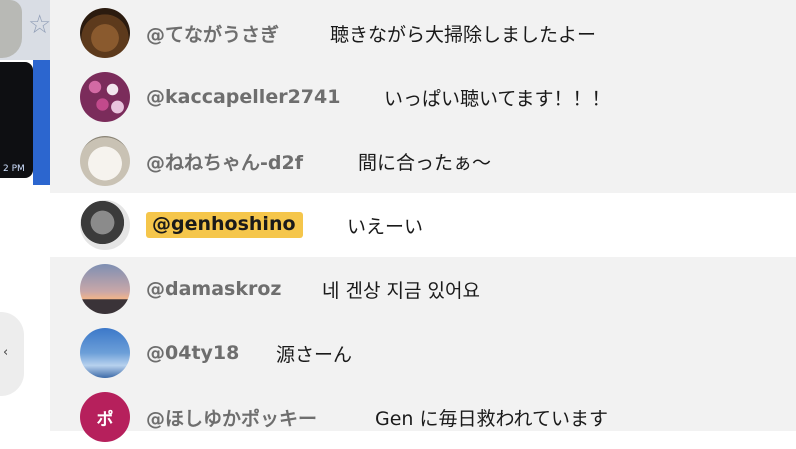 Image resolution: width=796 pixels, height=449 pixels. I want to click on initial-avatar: ポ, so click(105, 417).